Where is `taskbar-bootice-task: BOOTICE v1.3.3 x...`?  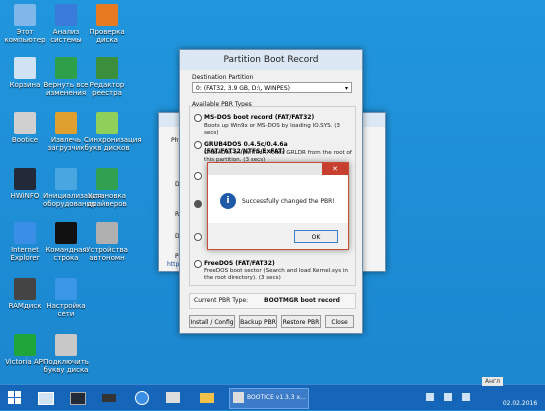
taskbar-bootice-task: BOOTICE v1.3.3 x... is located at coordinates (269, 398).